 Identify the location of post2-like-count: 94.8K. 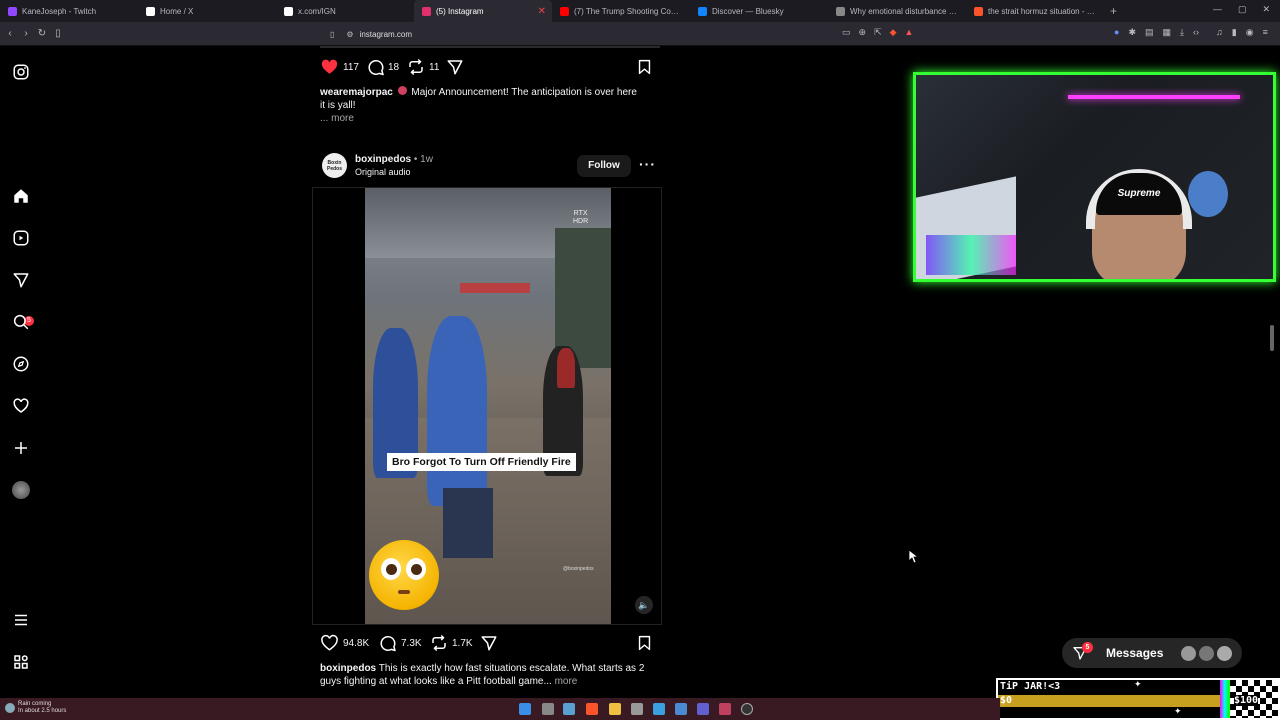
(356, 643).